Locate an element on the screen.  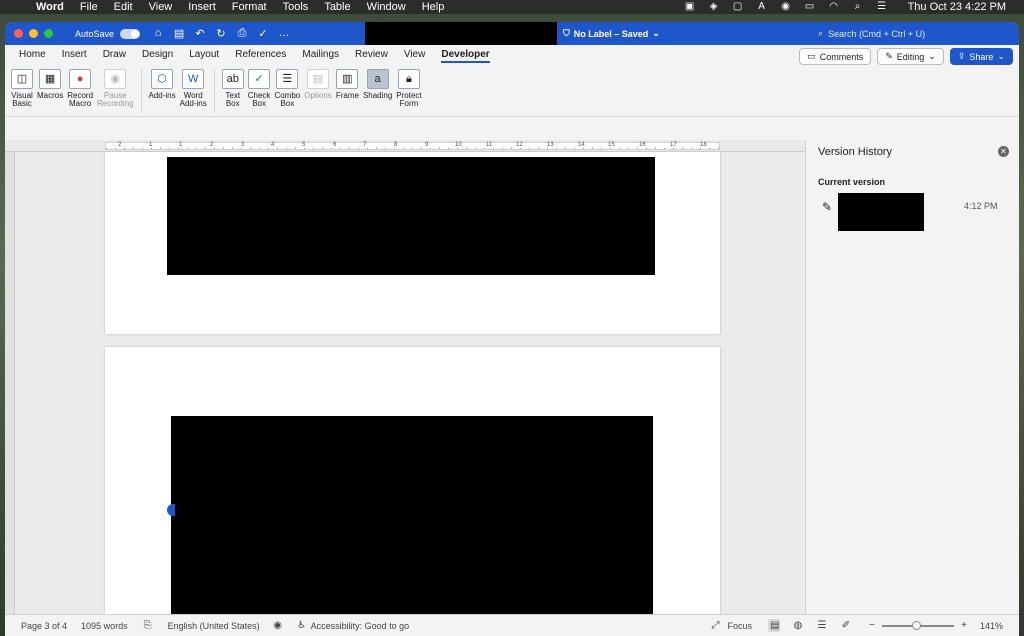
comments-label: Comments is located at coordinates (841, 56).